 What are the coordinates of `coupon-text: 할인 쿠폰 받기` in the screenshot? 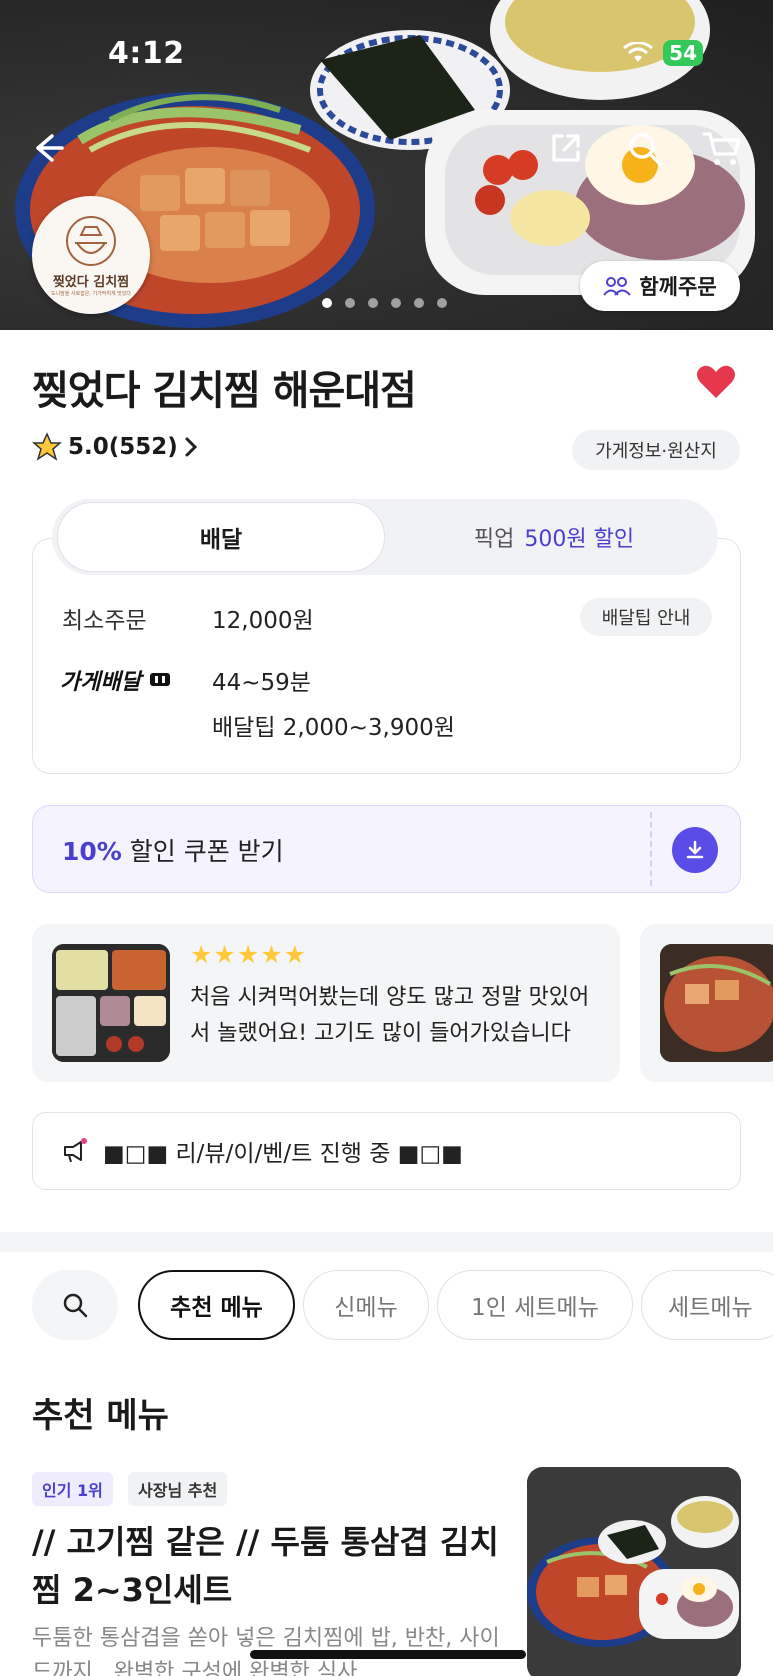 It's located at (202, 851).